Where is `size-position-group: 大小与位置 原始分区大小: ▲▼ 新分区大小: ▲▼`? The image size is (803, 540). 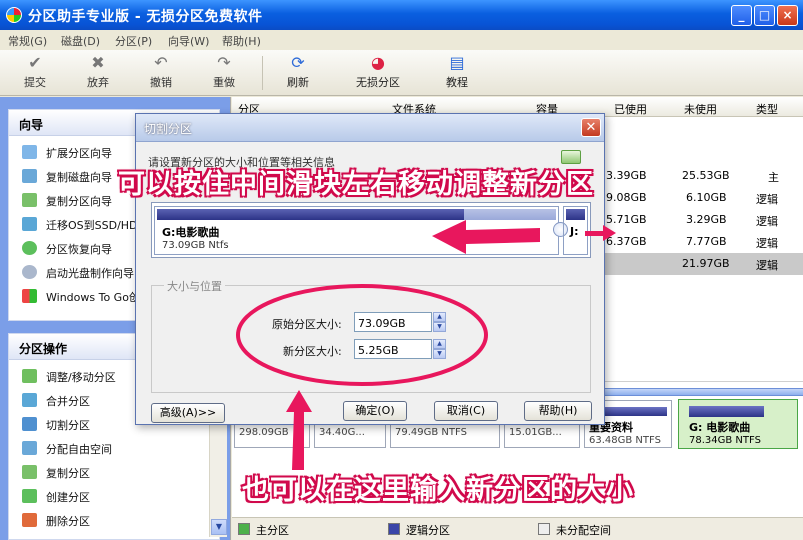 size-position-group: 大小与位置 原始分区大小: ▲▼ 新分区大小: ▲▼ is located at coordinates (371, 335).